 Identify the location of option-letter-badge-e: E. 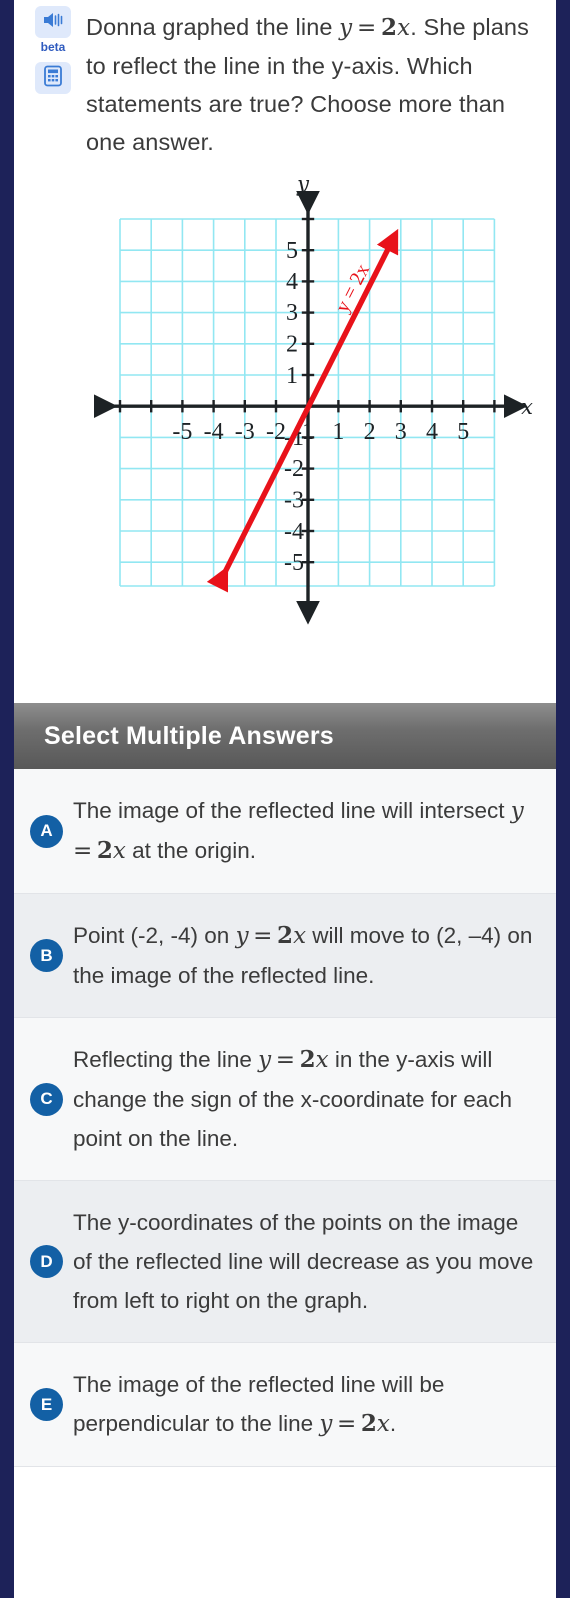
(46, 1404).